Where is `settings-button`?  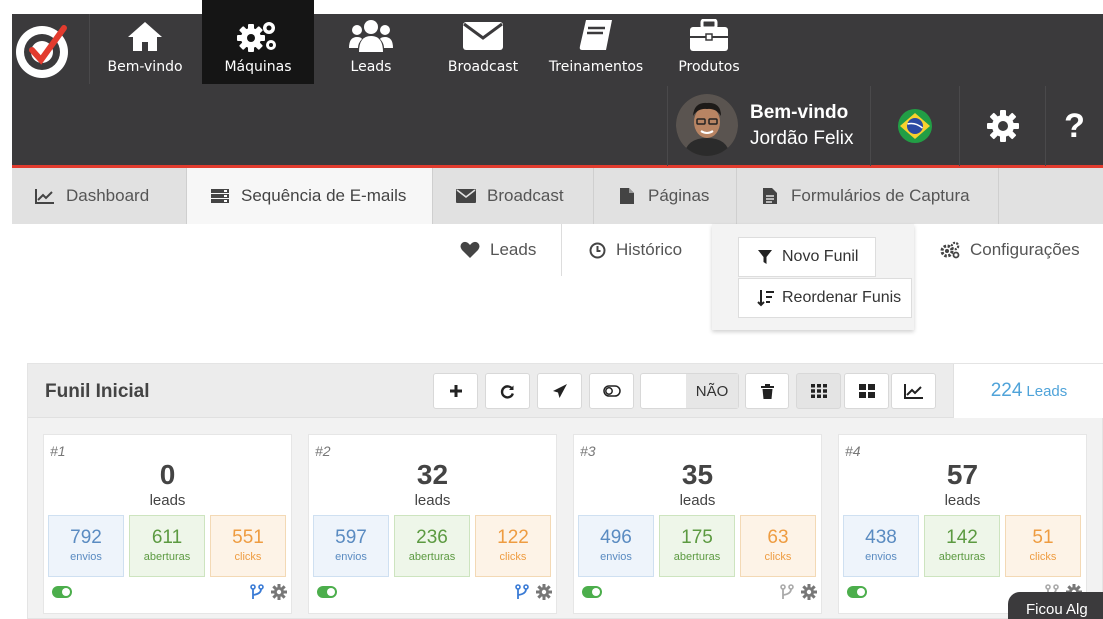
settings-button is located at coordinates (1003, 126).